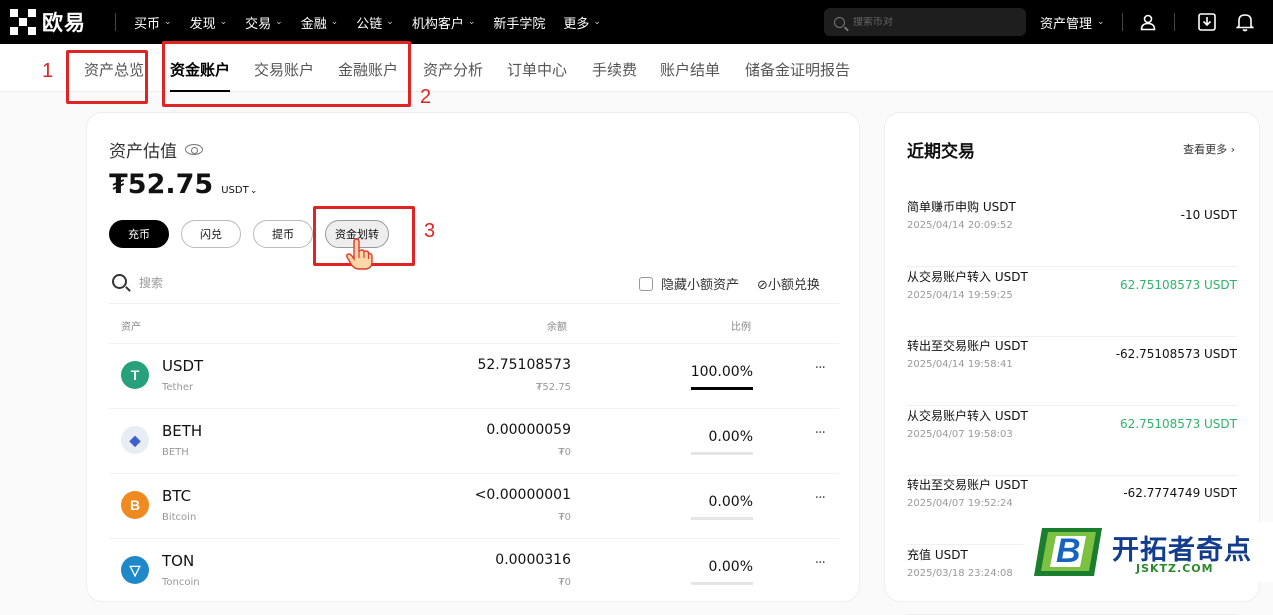 This screenshot has height=615, width=1273. What do you see at coordinates (793, 285) in the screenshot?
I see `small-swap-label: 小额兑换` at bounding box center [793, 285].